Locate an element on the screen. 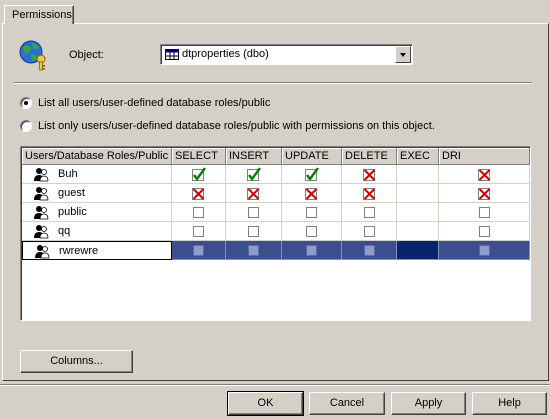  user-cell: Buh is located at coordinates (97, 174).